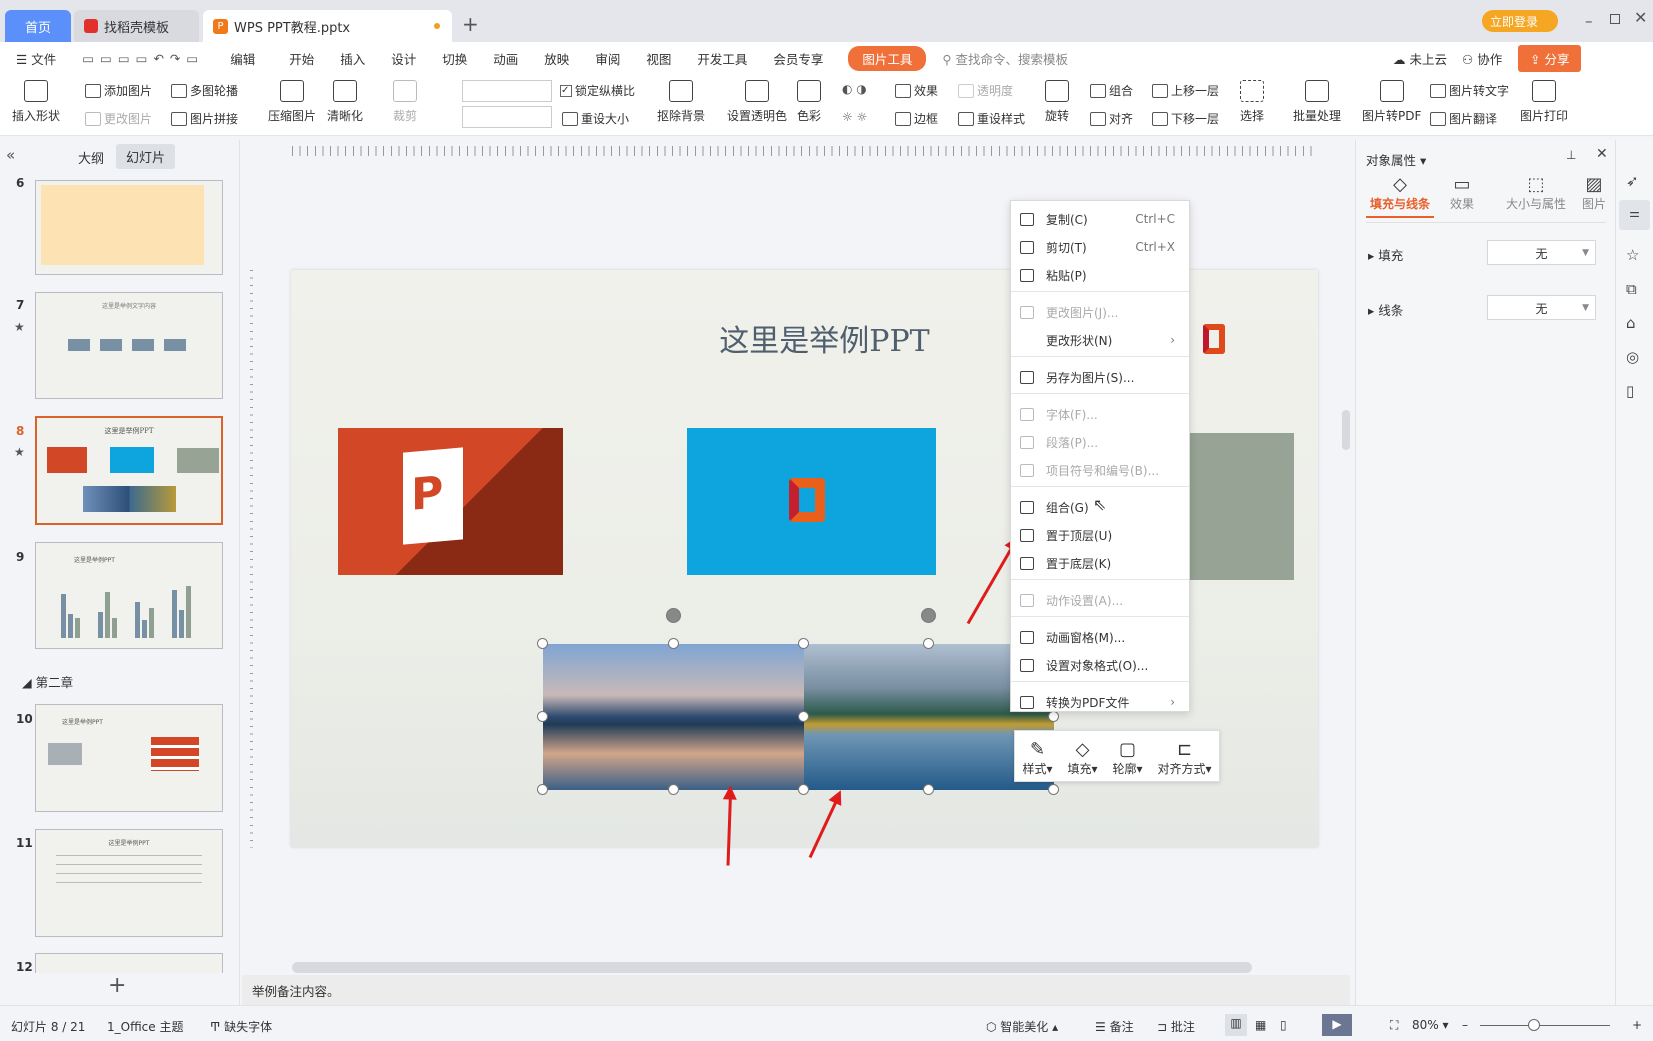 The width and height of the screenshot is (1653, 1041). I want to click on group-button: 组合, so click(1111, 90).